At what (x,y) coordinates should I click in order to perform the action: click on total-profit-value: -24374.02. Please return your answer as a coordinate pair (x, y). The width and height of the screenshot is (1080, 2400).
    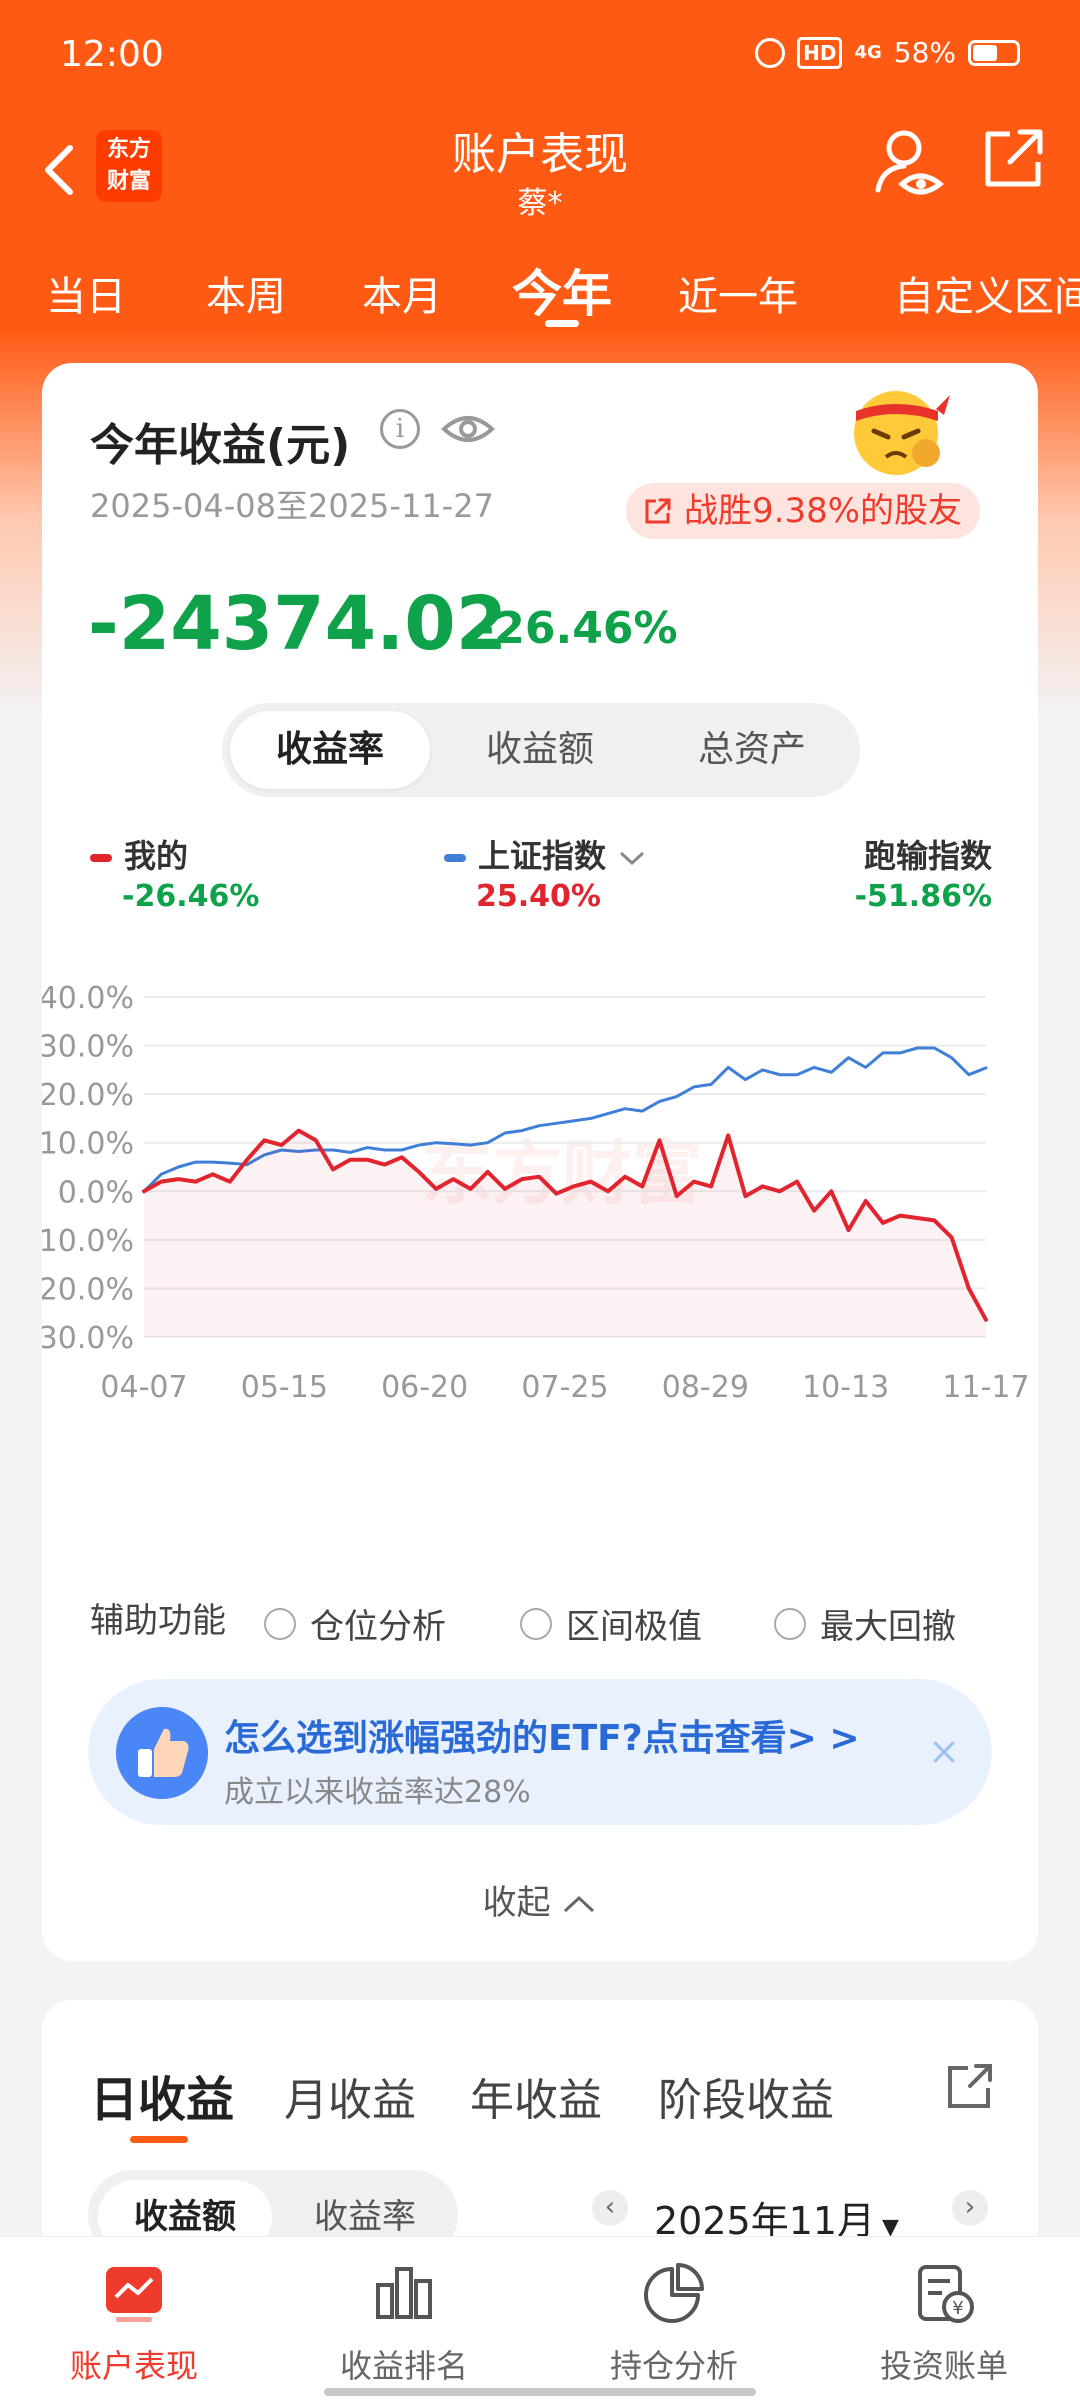
    Looking at the image, I should click on (298, 624).